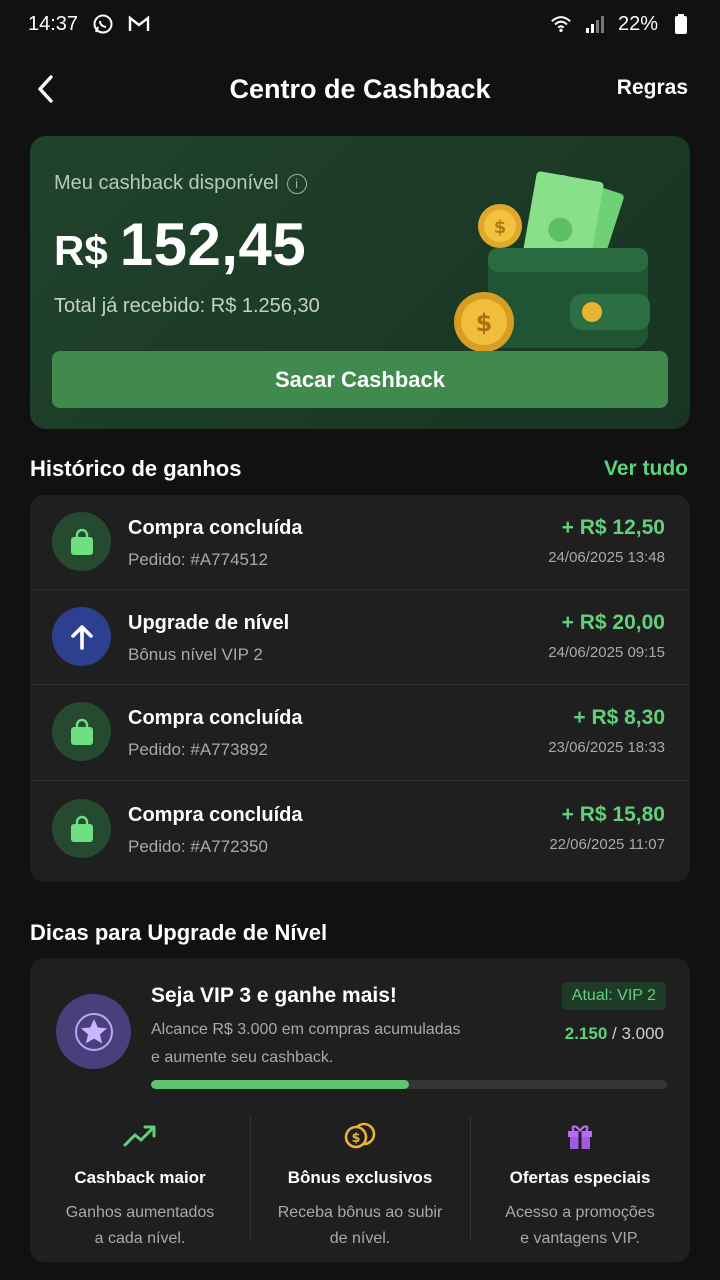 The width and height of the screenshot is (720, 1280). What do you see at coordinates (198, 559) in the screenshot?
I see `history-row-sub: Pedido: #A774512` at bounding box center [198, 559].